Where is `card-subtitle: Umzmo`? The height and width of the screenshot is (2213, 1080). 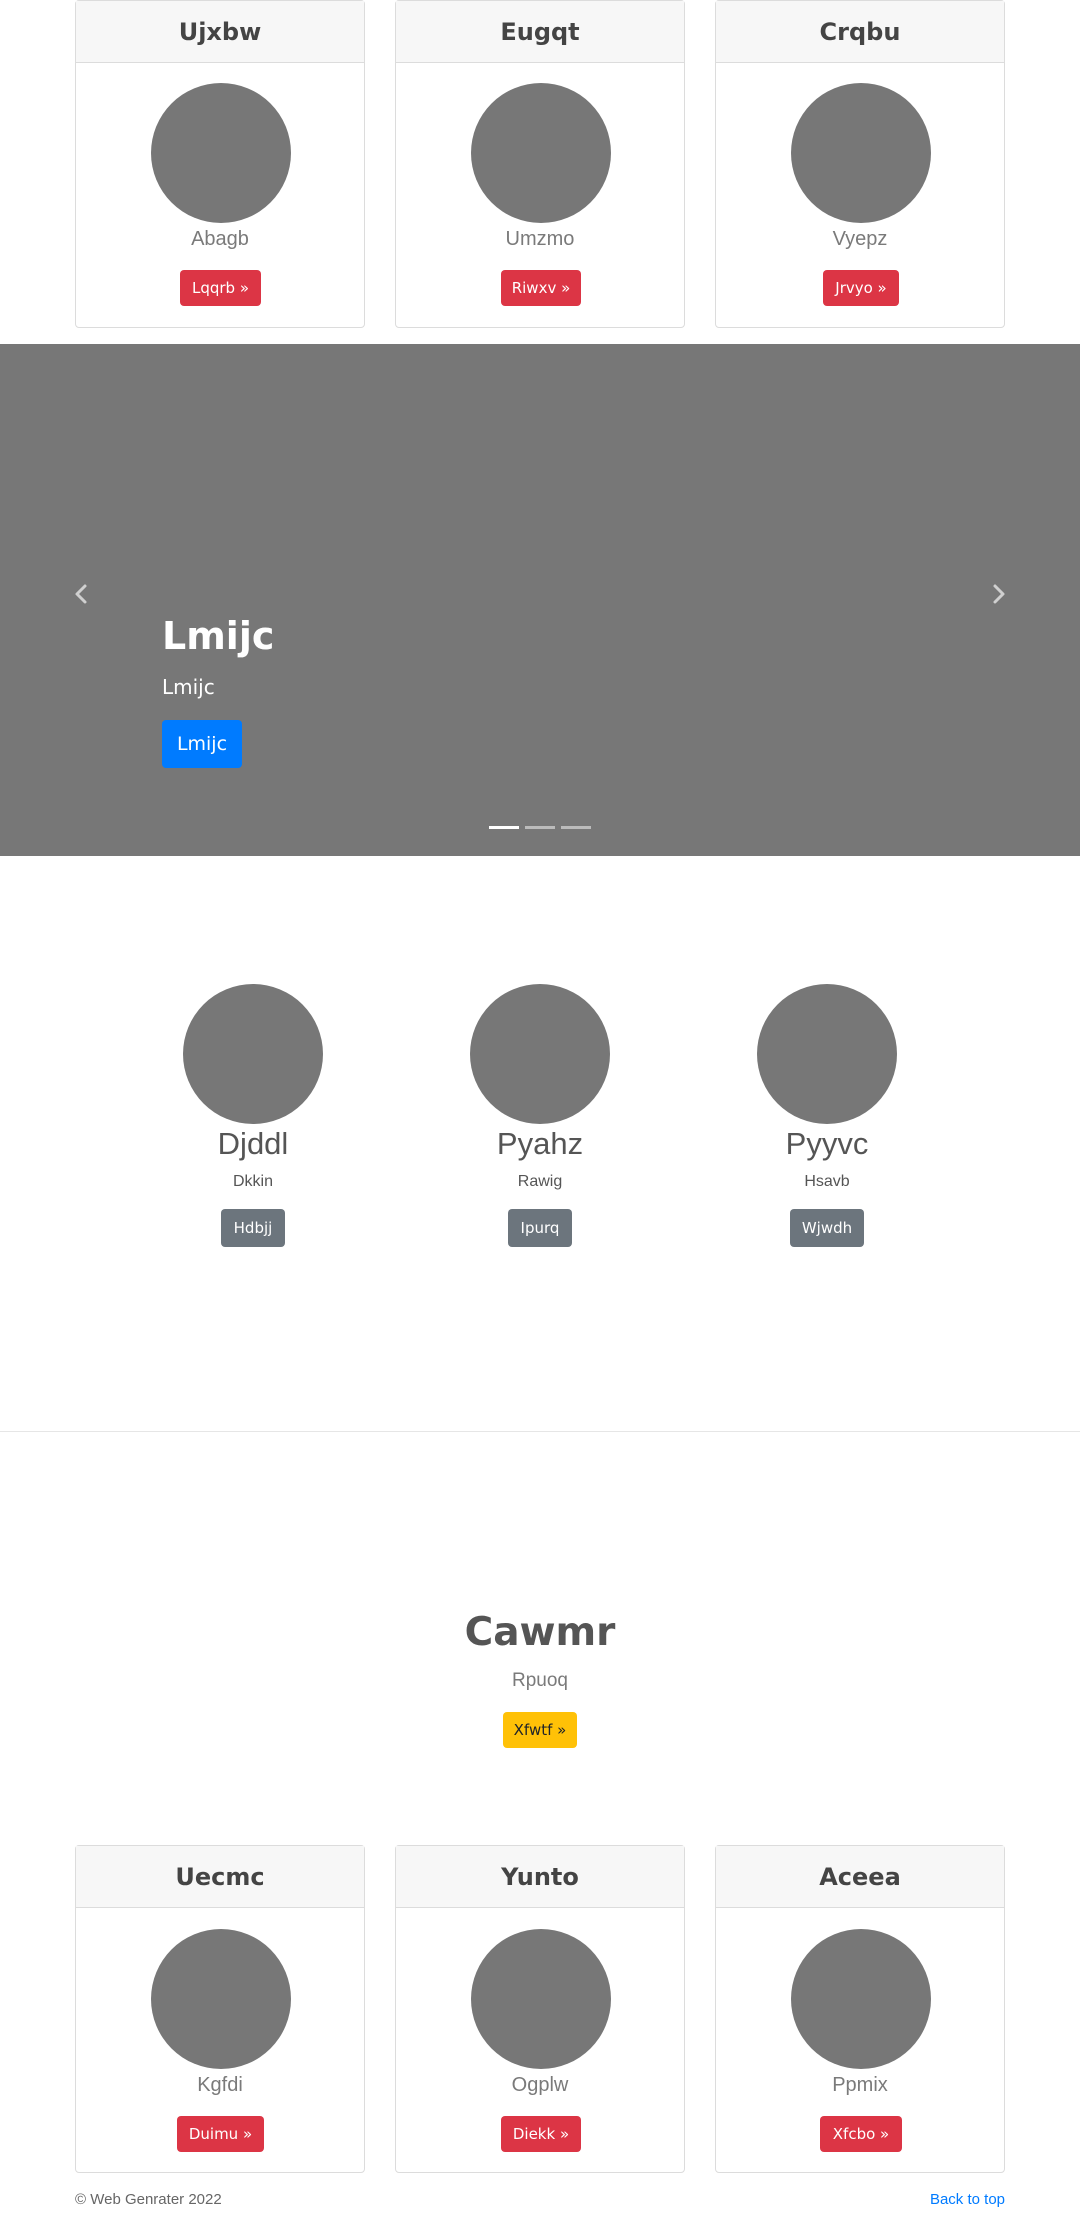
card-subtitle: Umzmo is located at coordinates (540, 239).